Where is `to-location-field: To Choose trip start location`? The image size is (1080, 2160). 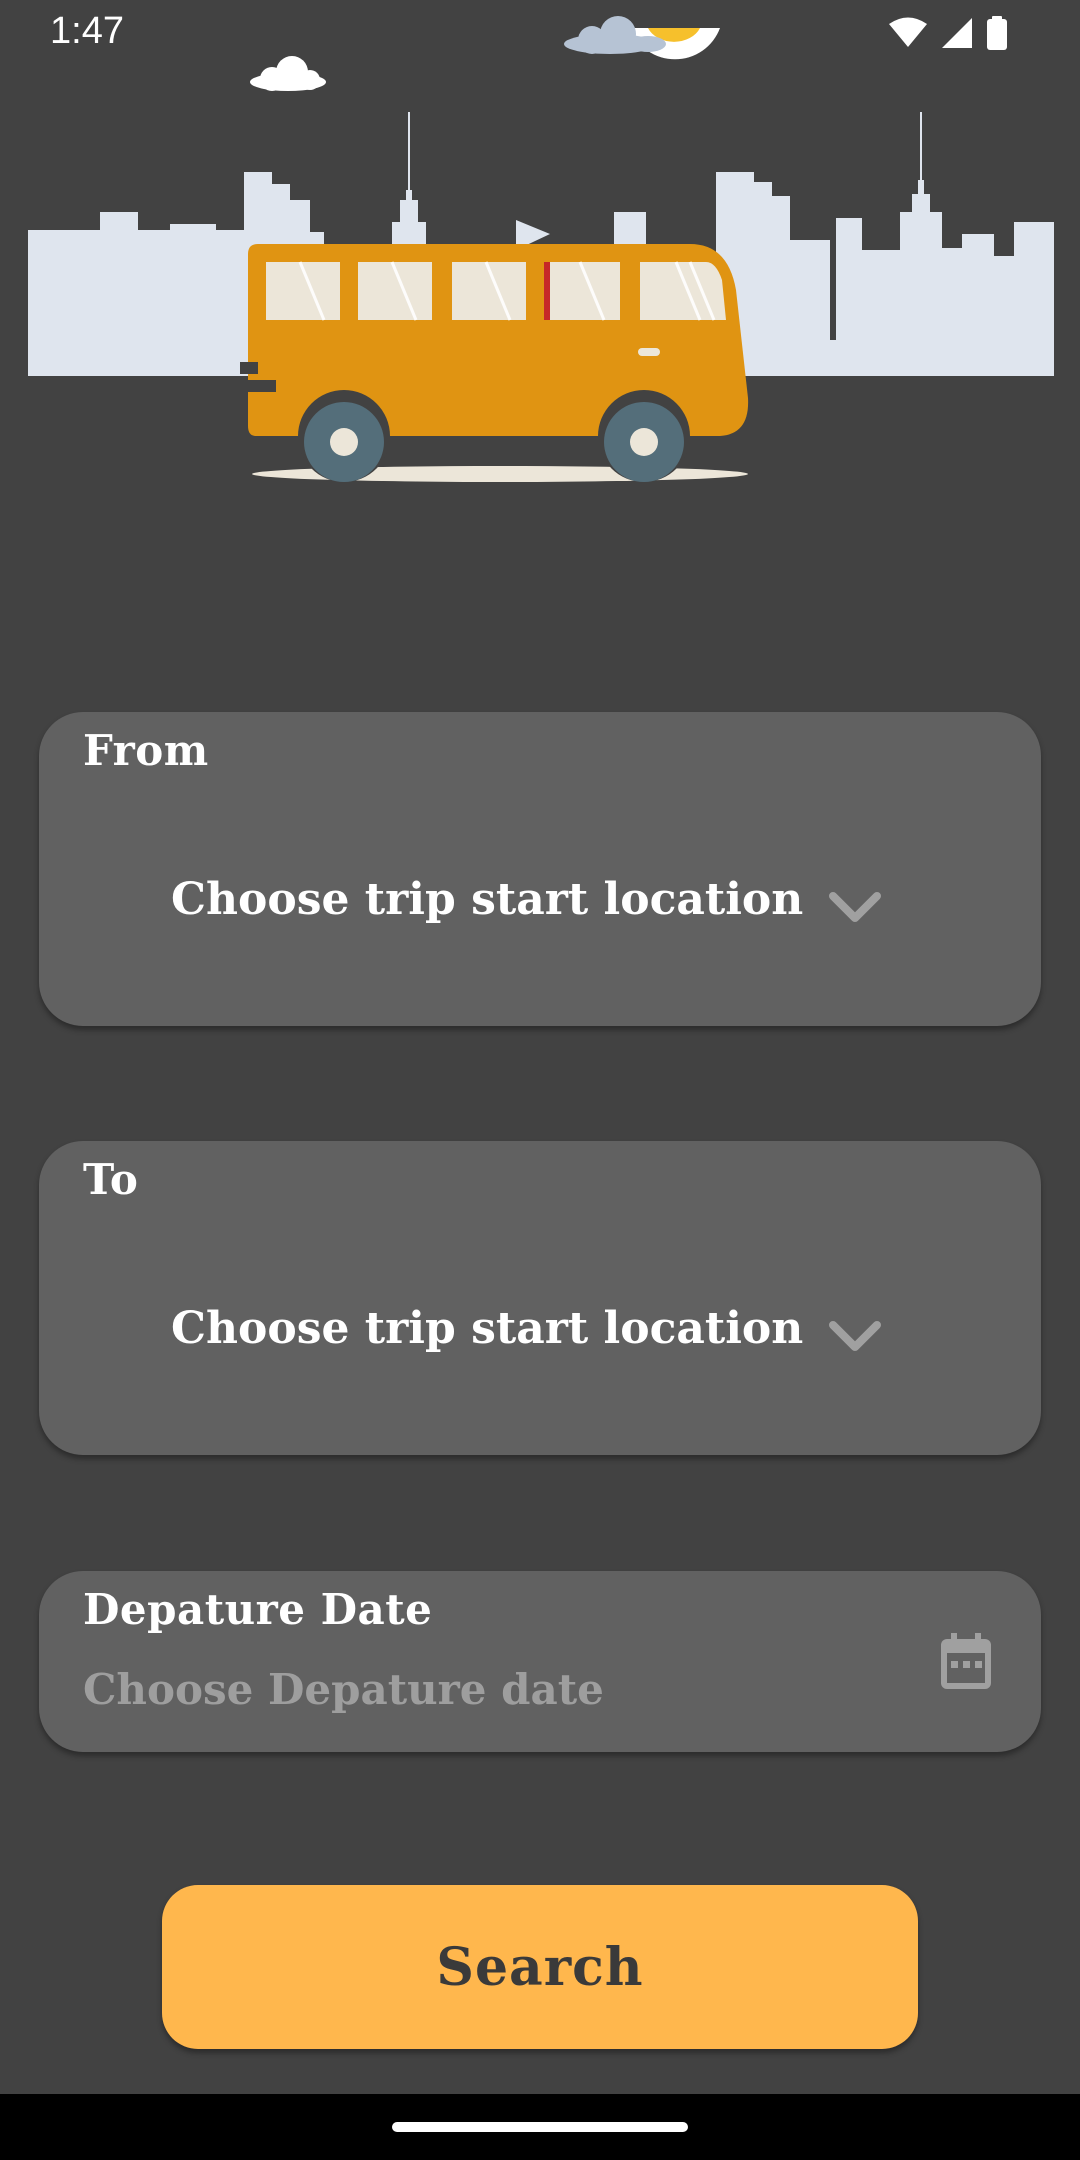
to-location-field: To Choose trip start location is located at coordinates (540, 1298).